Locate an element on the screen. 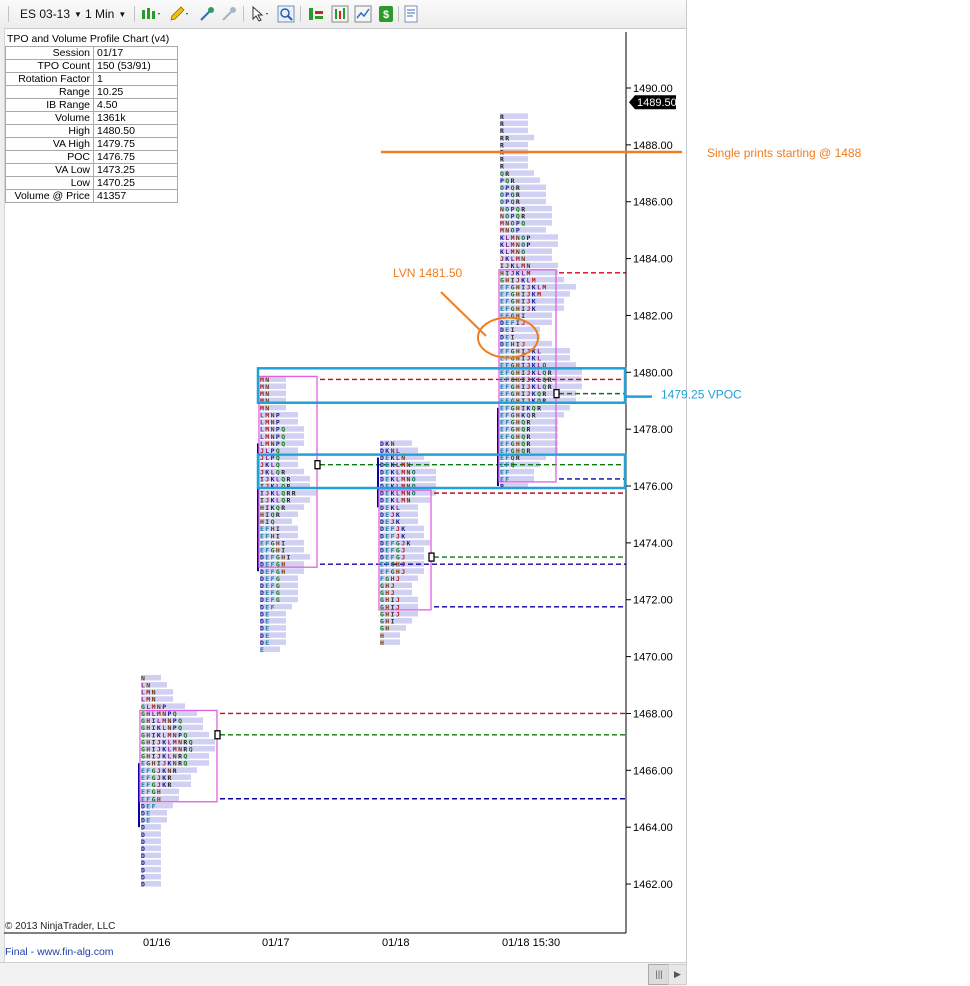  info-value: 10.25 is located at coordinates (135, 92).